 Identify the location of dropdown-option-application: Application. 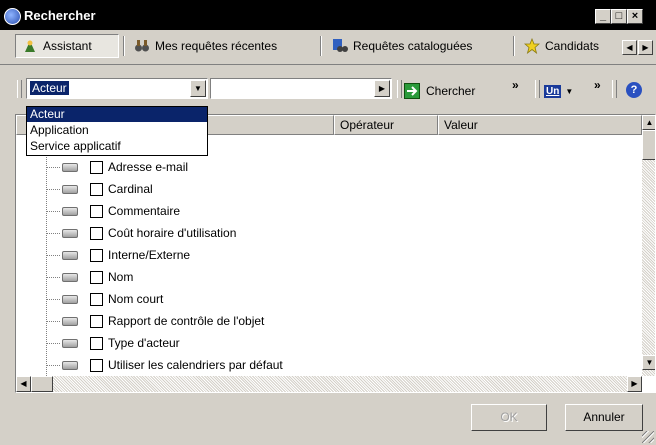
(117, 130).